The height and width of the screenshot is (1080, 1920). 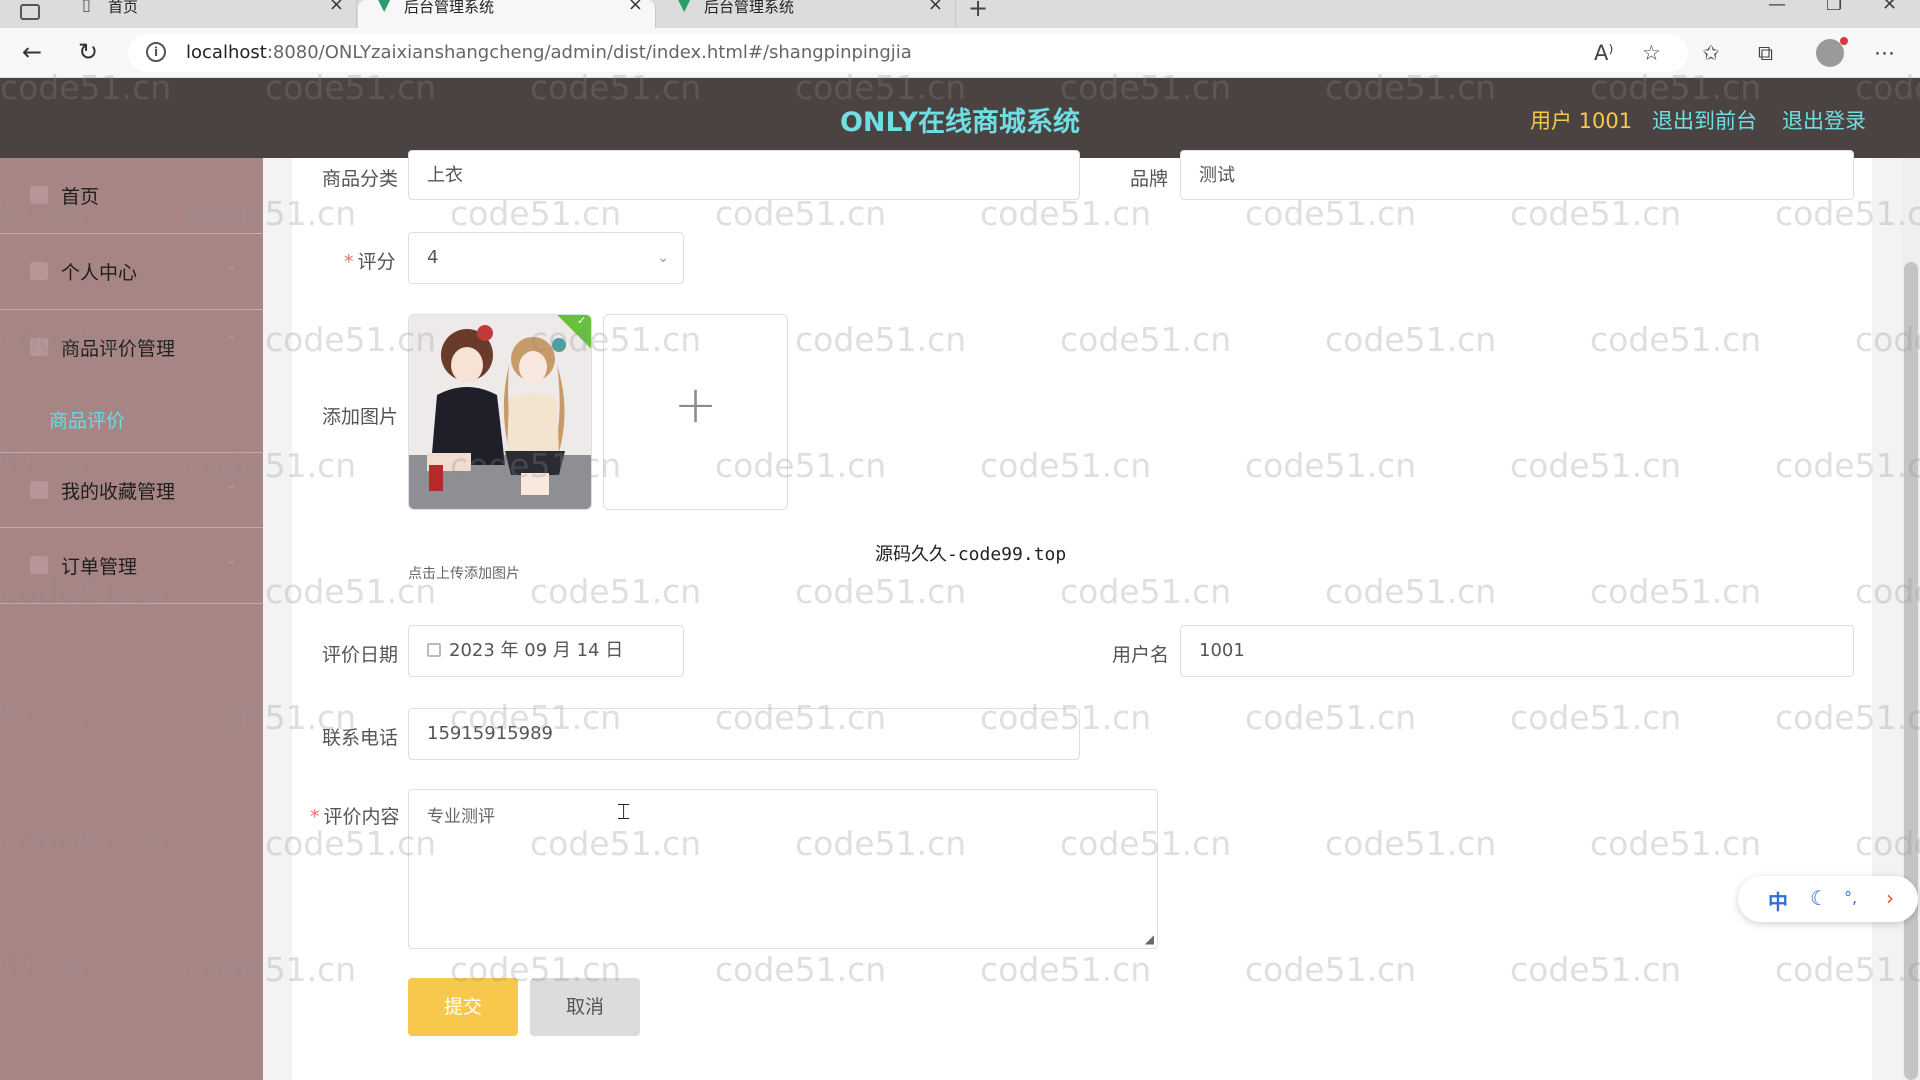 I want to click on sidebar-item-label: 我的收藏管理, so click(x=118, y=492).